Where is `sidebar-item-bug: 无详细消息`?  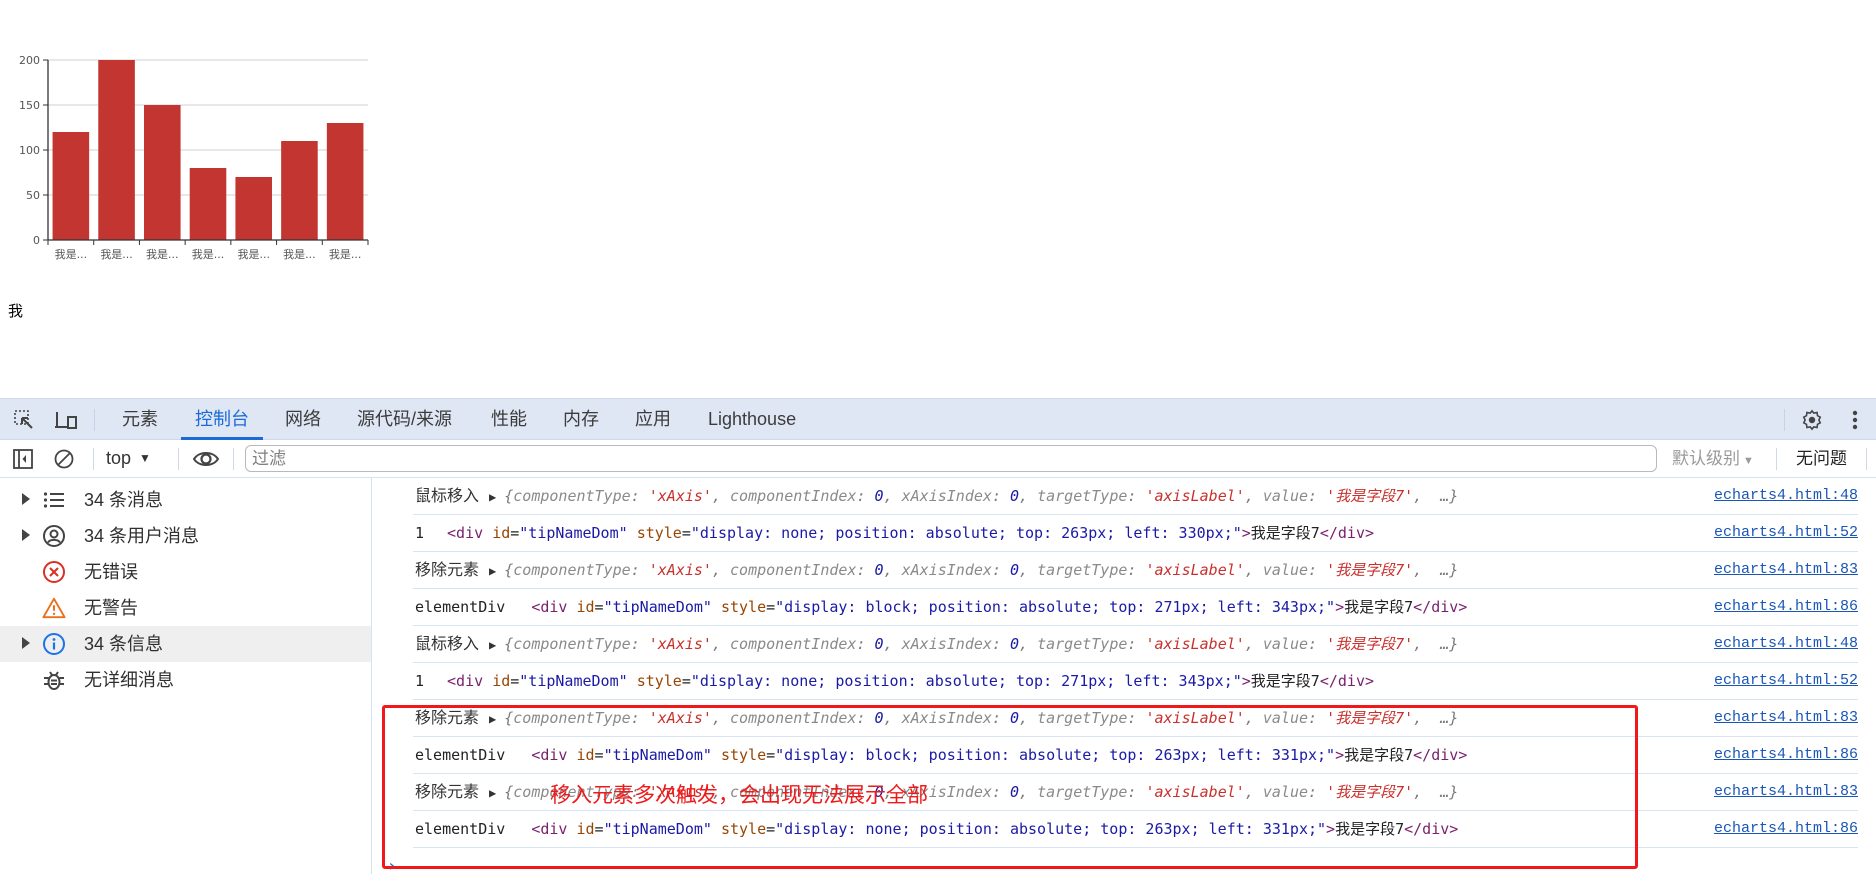 sidebar-item-bug: 无详细消息 is located at coordinates (185, 680).